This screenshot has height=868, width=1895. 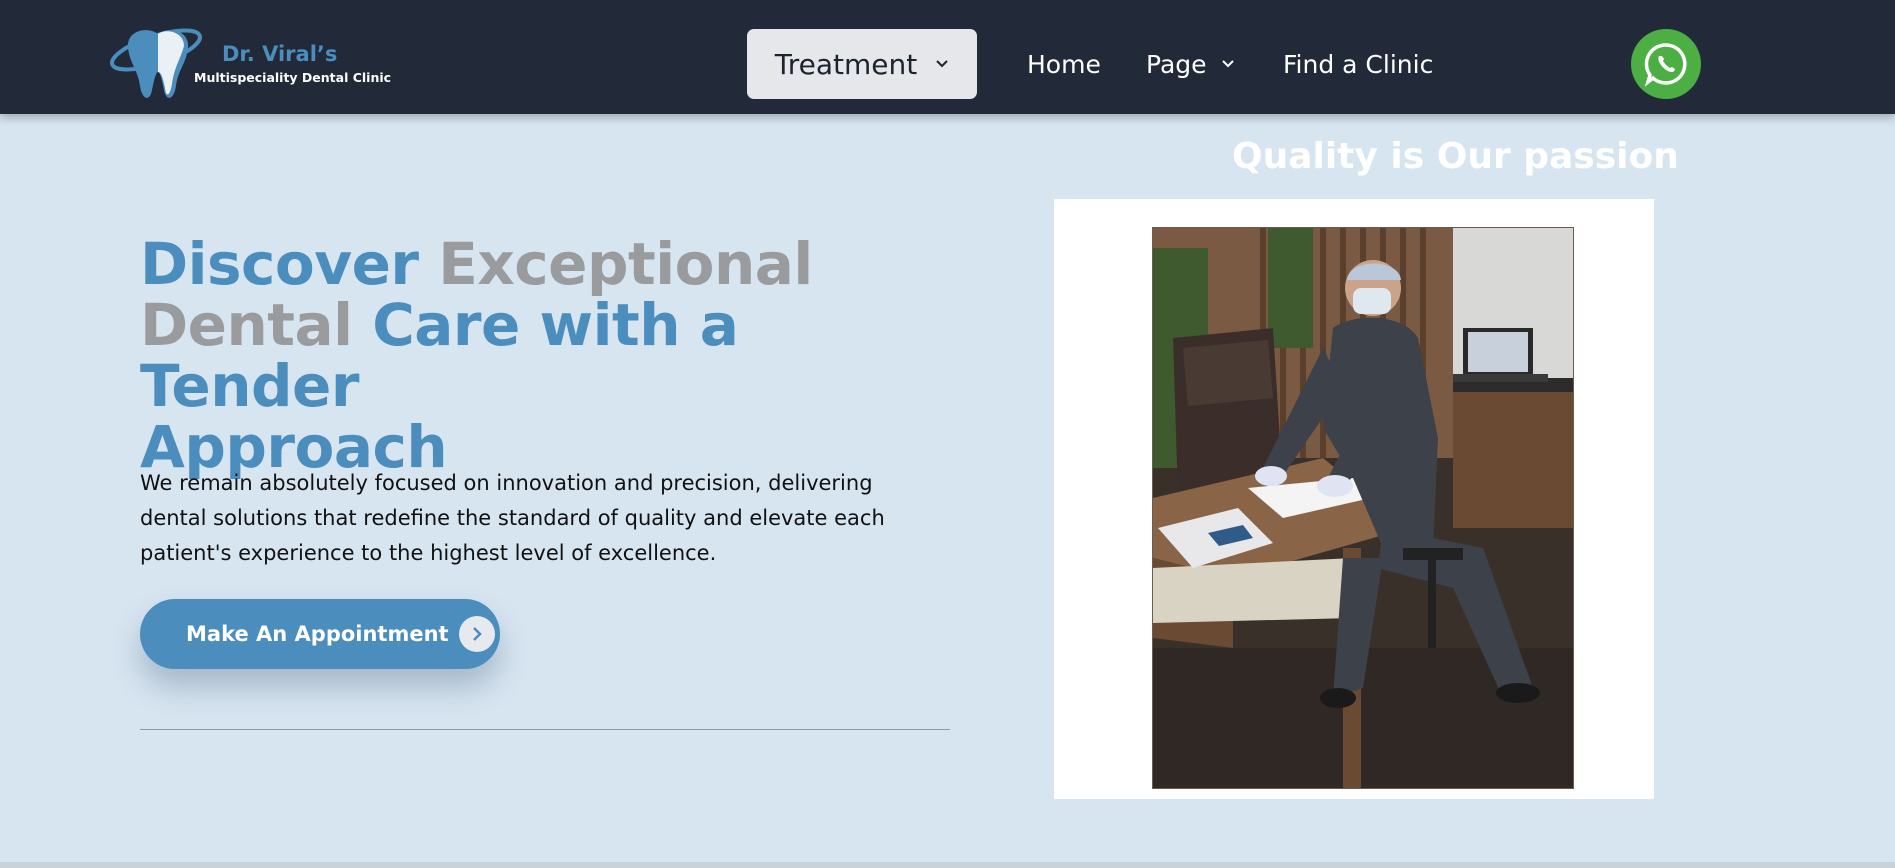 I want to click on nav-find-clinic: Find a Clinic, so click(x=1358, y=64).